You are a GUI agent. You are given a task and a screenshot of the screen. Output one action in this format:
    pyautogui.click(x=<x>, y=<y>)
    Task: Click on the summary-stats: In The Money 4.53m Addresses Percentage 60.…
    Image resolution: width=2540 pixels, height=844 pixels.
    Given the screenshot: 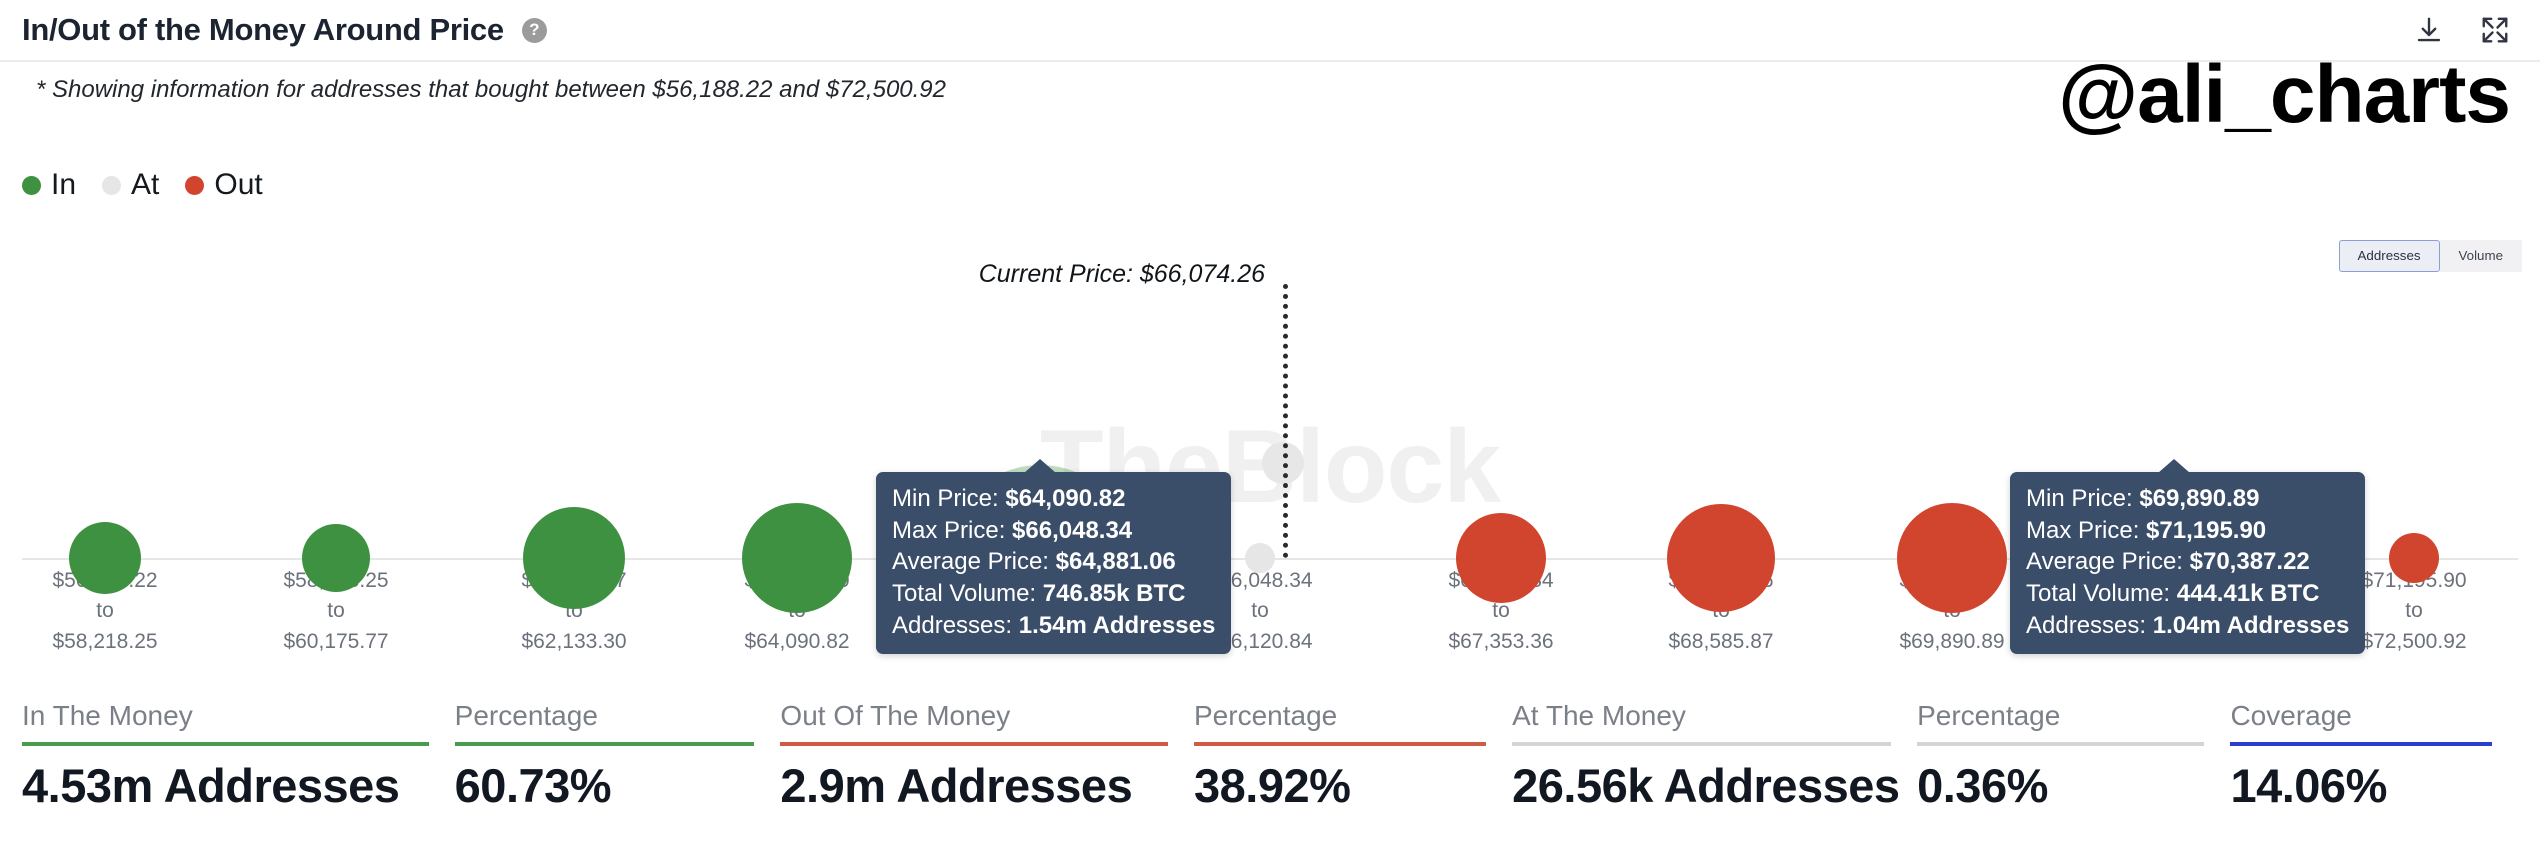 What is the action you would take?
    pyautogui.click(x=1270, y=756)
    